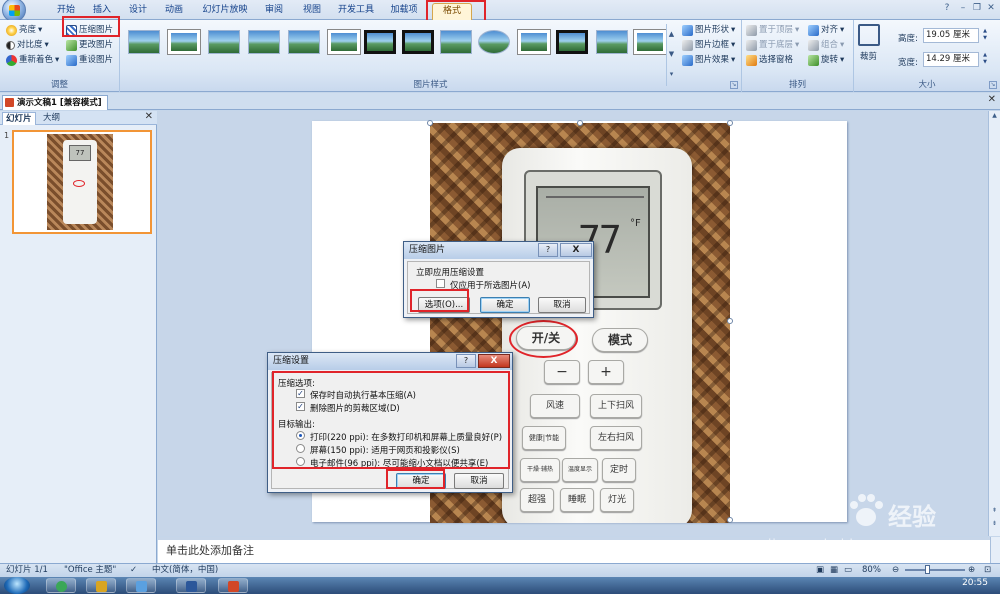 Image resolution: width=1000 pixels, height=594 pixels. Describe the element at coordinates (141, 585) in the screenshot. I see `taskbar-explorer-icon` at that location.